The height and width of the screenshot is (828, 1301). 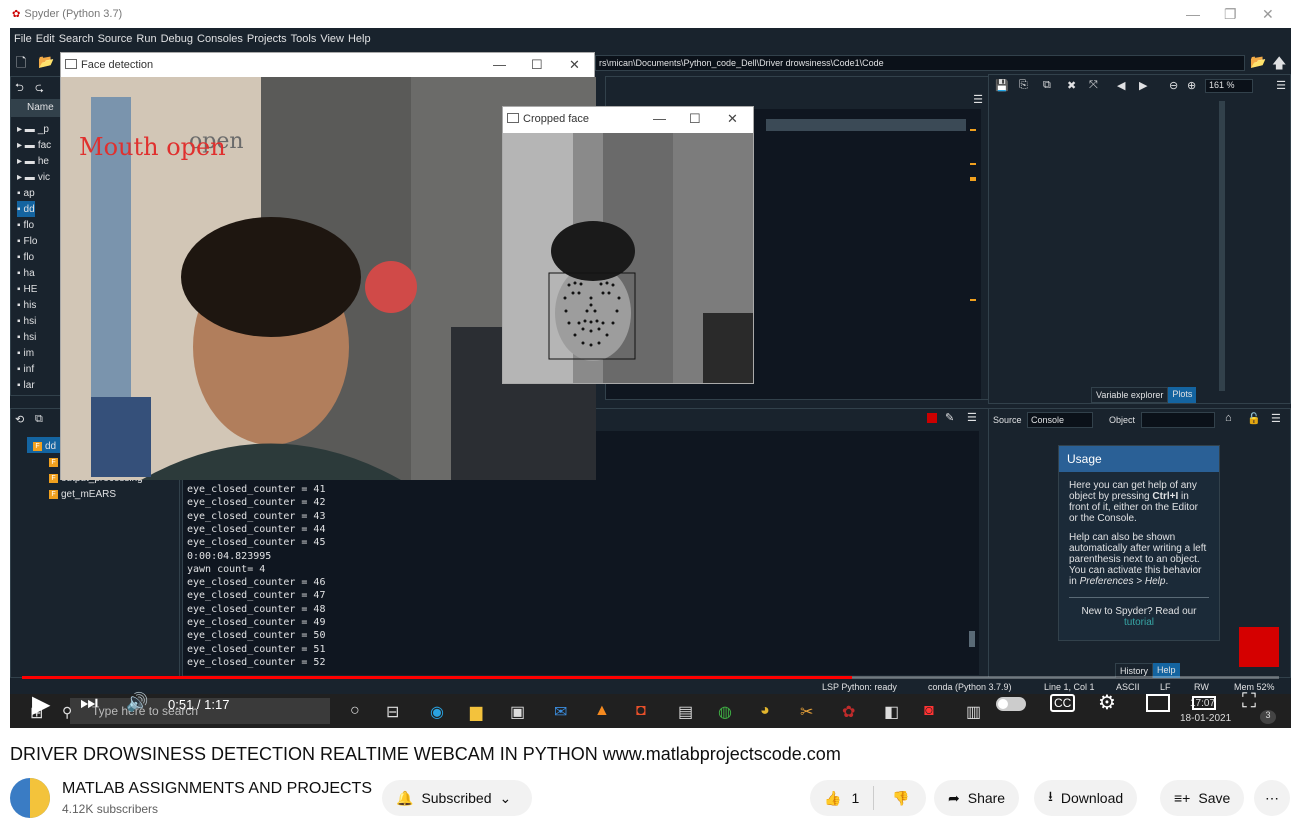 What do you see at coordinates (27, 241) in the screenshot?
I see `file-item: ▪ Flo` at bounding box center [27, 241].